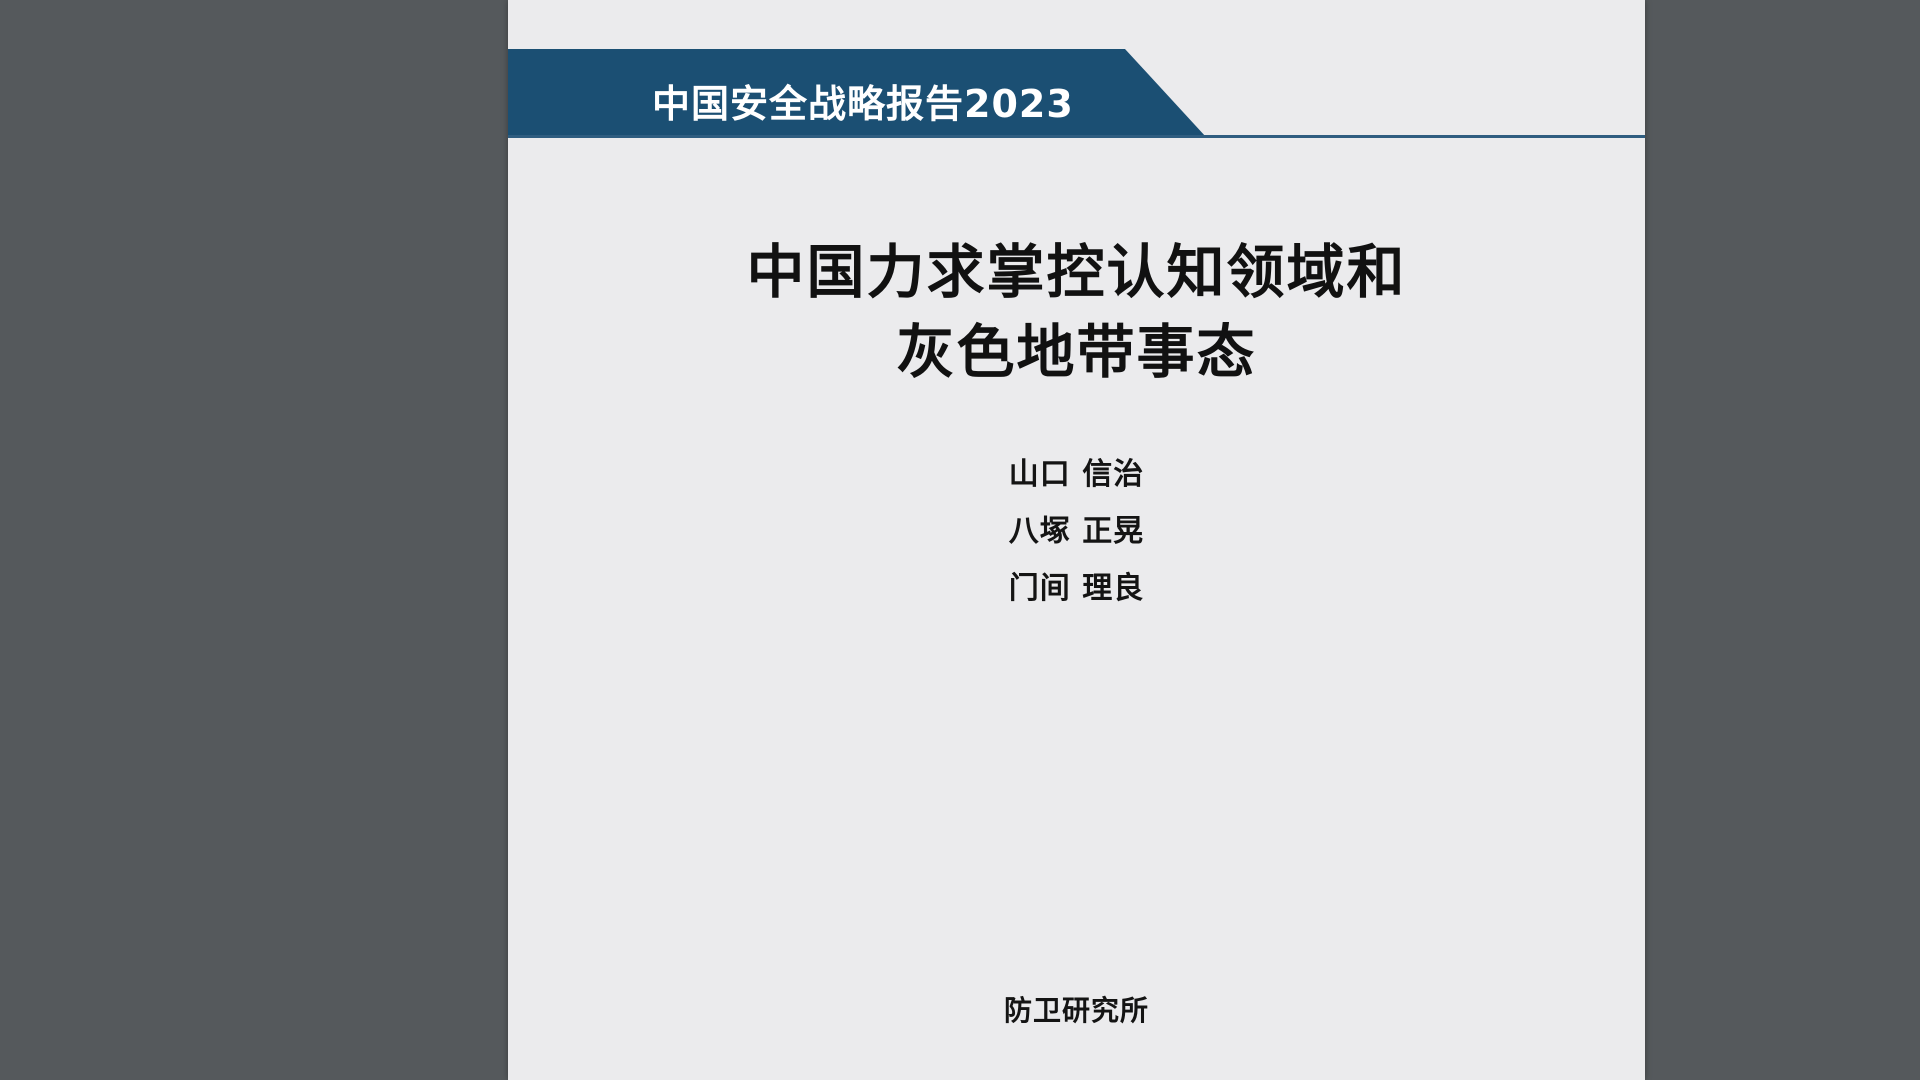  What do you see at coordinates (1076, 312) in the screenshot?
I see `report-title: 中国力求掌控认知领域和 灰色地带事态` at bounding box center [1076, 312].